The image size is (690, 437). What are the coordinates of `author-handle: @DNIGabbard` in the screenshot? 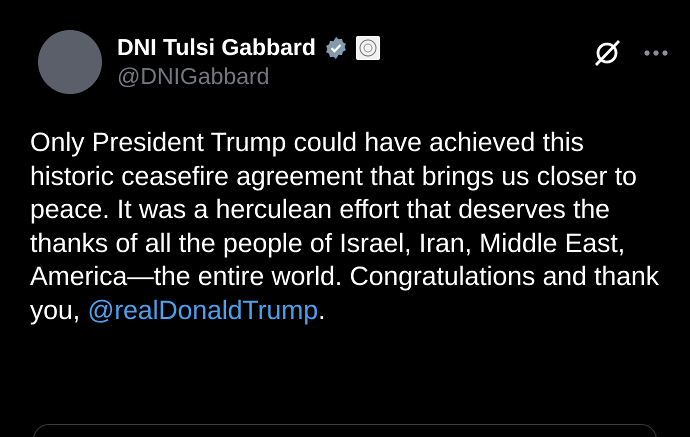 It's located at (347, 76).